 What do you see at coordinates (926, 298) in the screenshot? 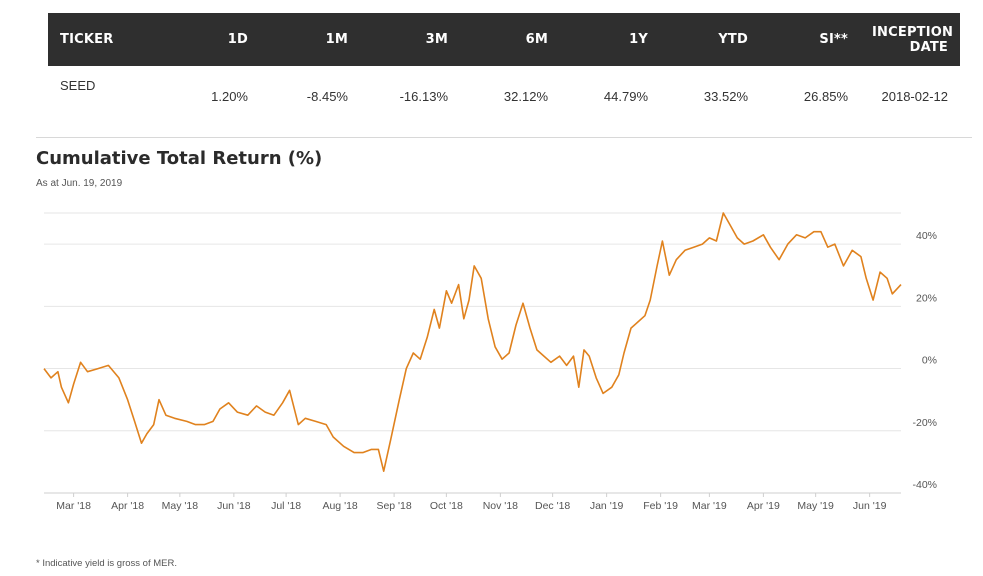
I see `y-tick-label: 20%` at bounding box center [926, 298].